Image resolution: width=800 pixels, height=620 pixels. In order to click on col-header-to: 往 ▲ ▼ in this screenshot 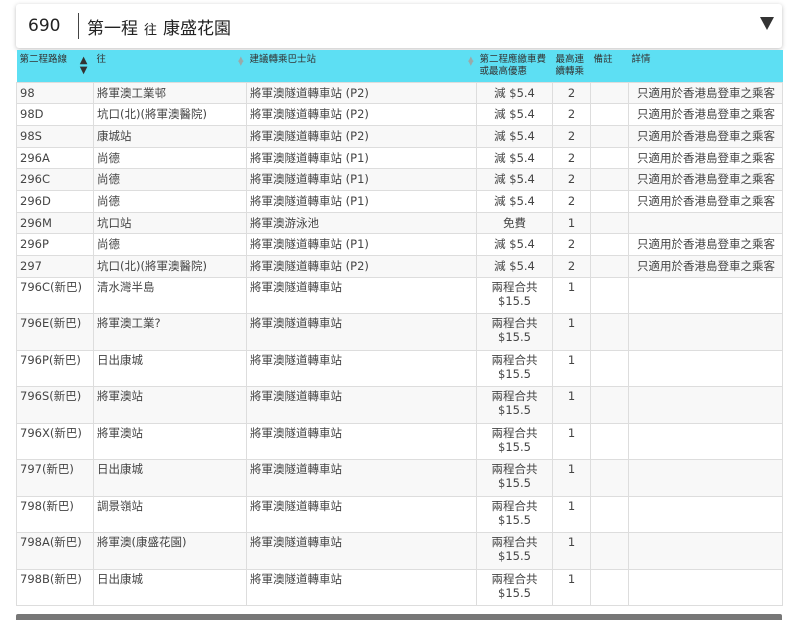, I will do `click(170, 66)`.